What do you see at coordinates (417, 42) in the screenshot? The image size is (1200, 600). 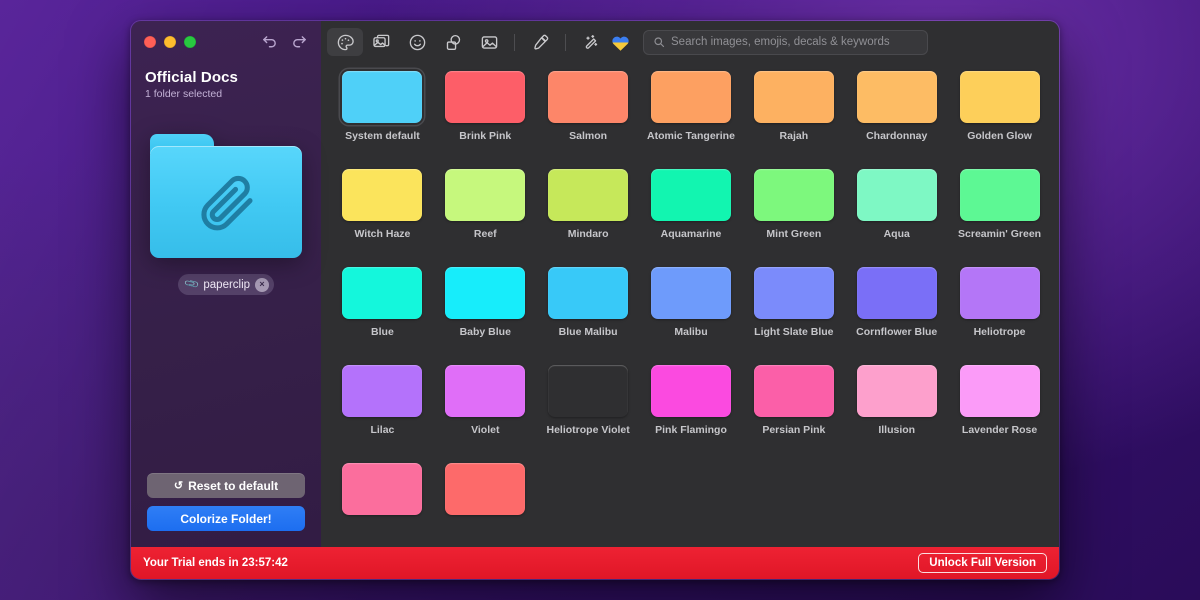 I see `tool-emoji` at bounding box center [417, 42].